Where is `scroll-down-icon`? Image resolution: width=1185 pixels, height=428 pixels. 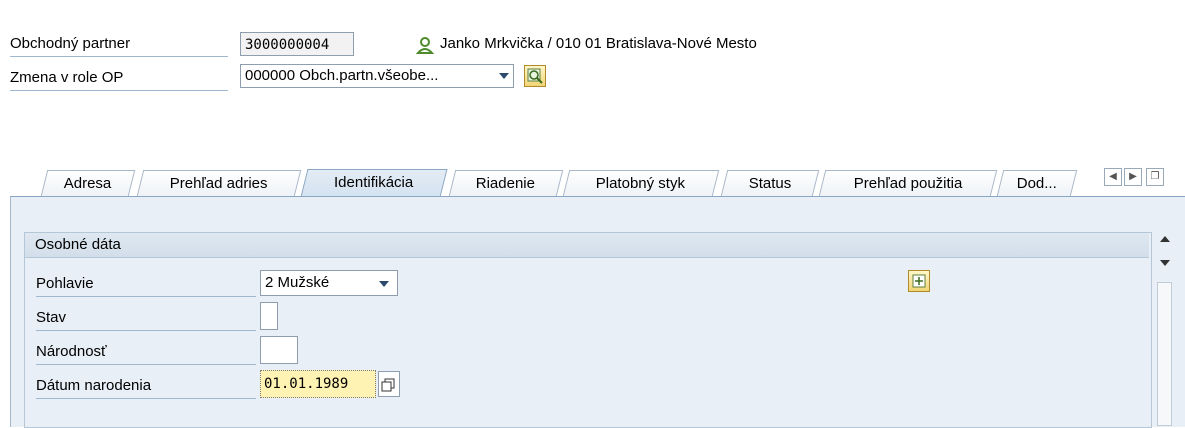
scroll-down-icon is located at coordinates (1165, 263).